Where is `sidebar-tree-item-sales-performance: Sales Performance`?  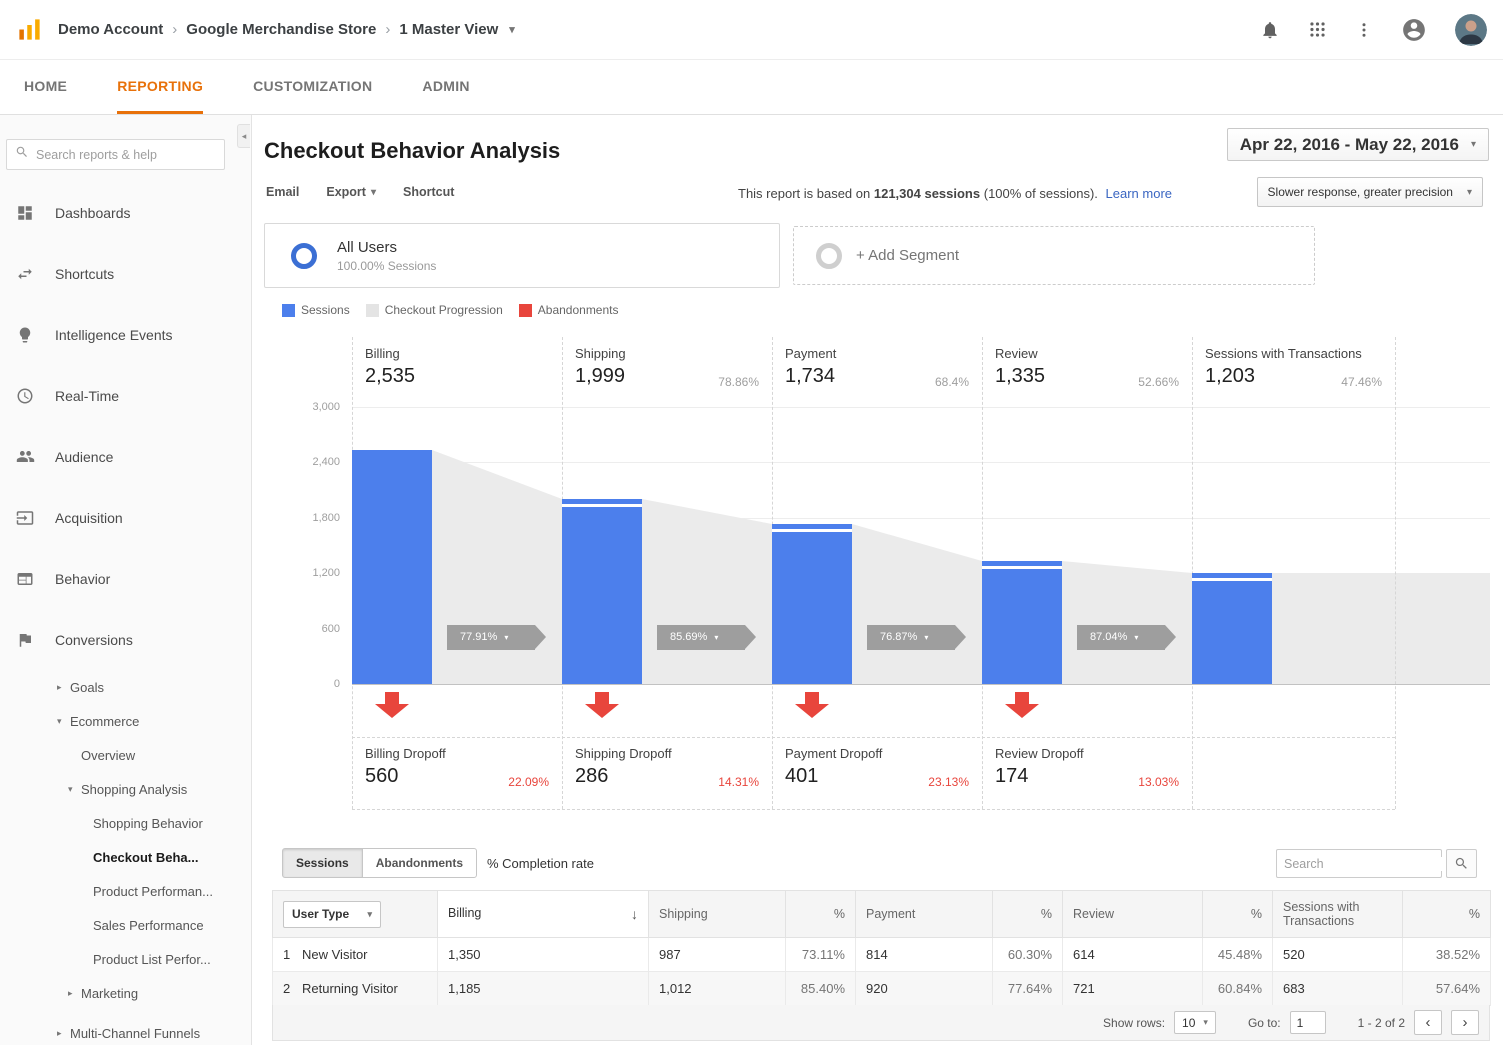 sidebar-tree-item-sales-performance: Sales Performance is located at coordinates (125, 925).